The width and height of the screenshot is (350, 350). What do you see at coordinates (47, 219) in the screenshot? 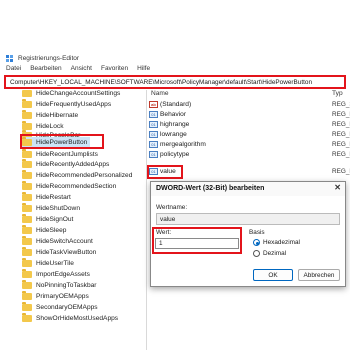
I see `tree-item: HideSignOut` at bounding box center [47, 219].